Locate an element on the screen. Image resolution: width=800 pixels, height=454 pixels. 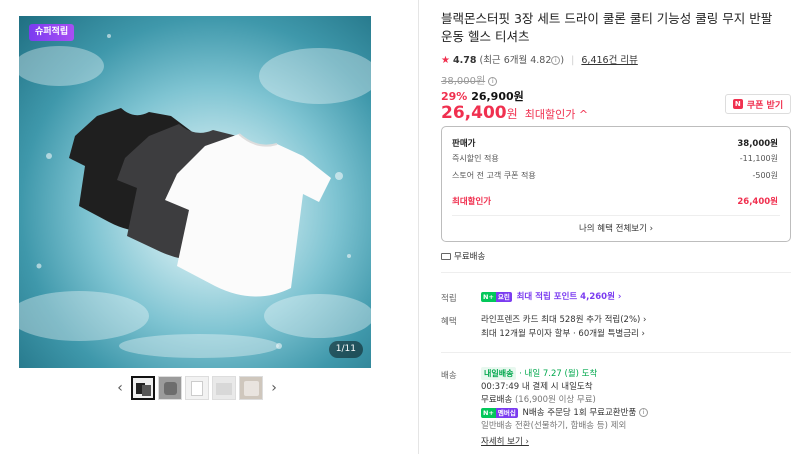
discount-percent: 29% is located at coordinates (454, 96).